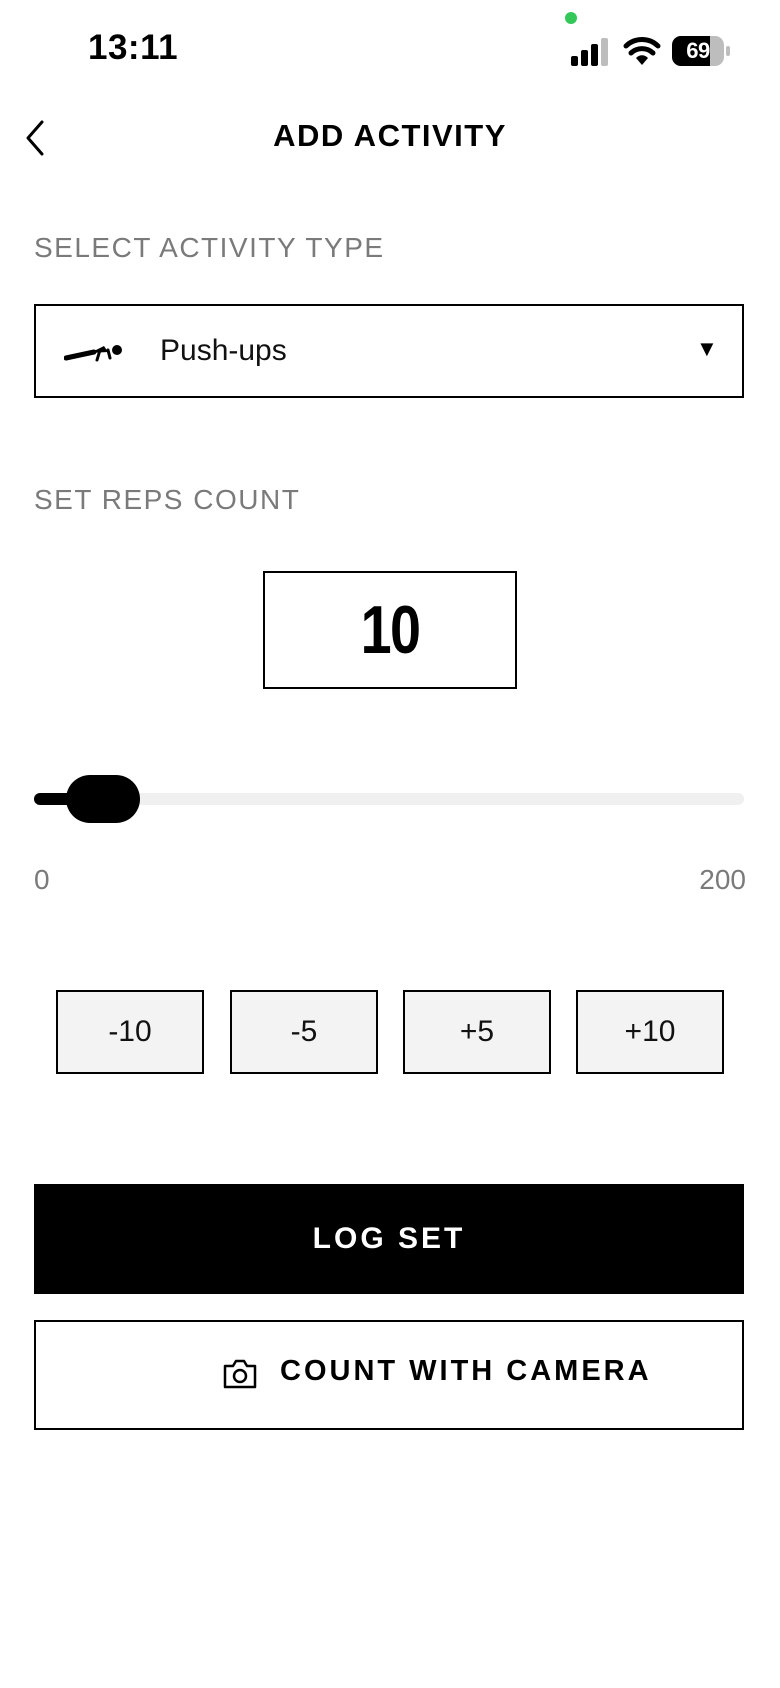 The height and width of the screenshot is (1688, 780). Describe the element at coordinates (93, 353) in the screenshot. I see `push-up-icon` at that location.